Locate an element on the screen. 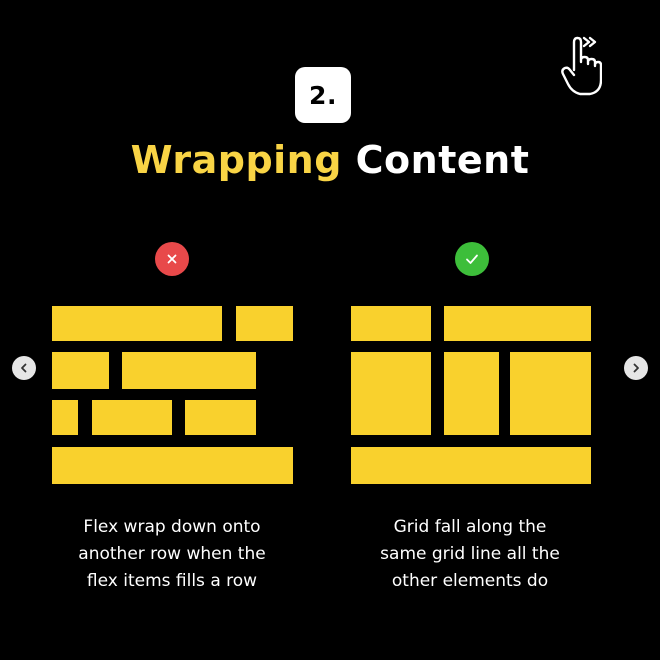 This screenshot has width=660, height=660. caption-line: Flex wrap down onto is located at coordinates (172, 527).